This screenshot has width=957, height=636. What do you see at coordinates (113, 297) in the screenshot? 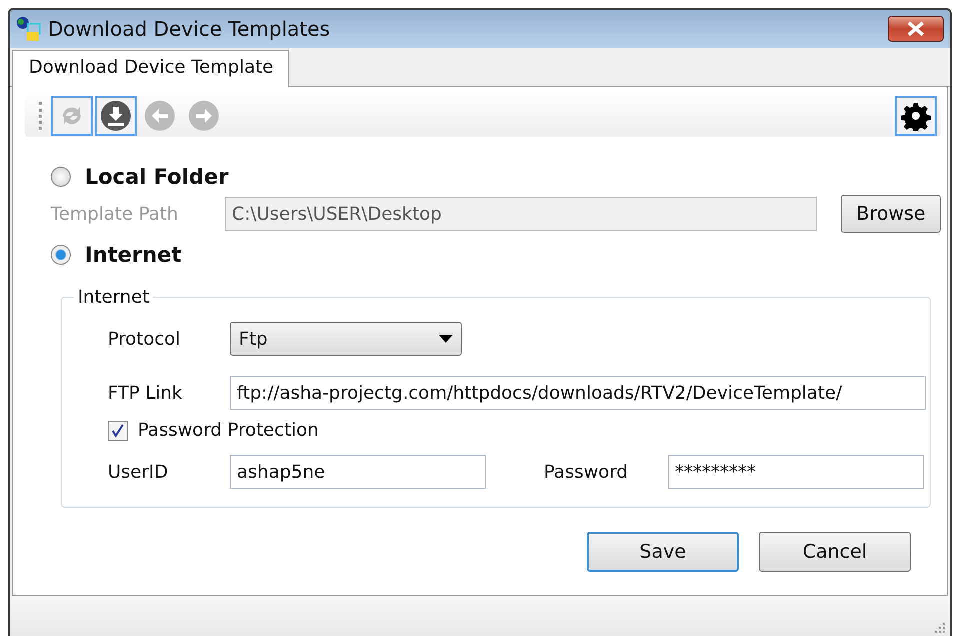
I see `group-title: Internet` at bounding box center [113, 297].